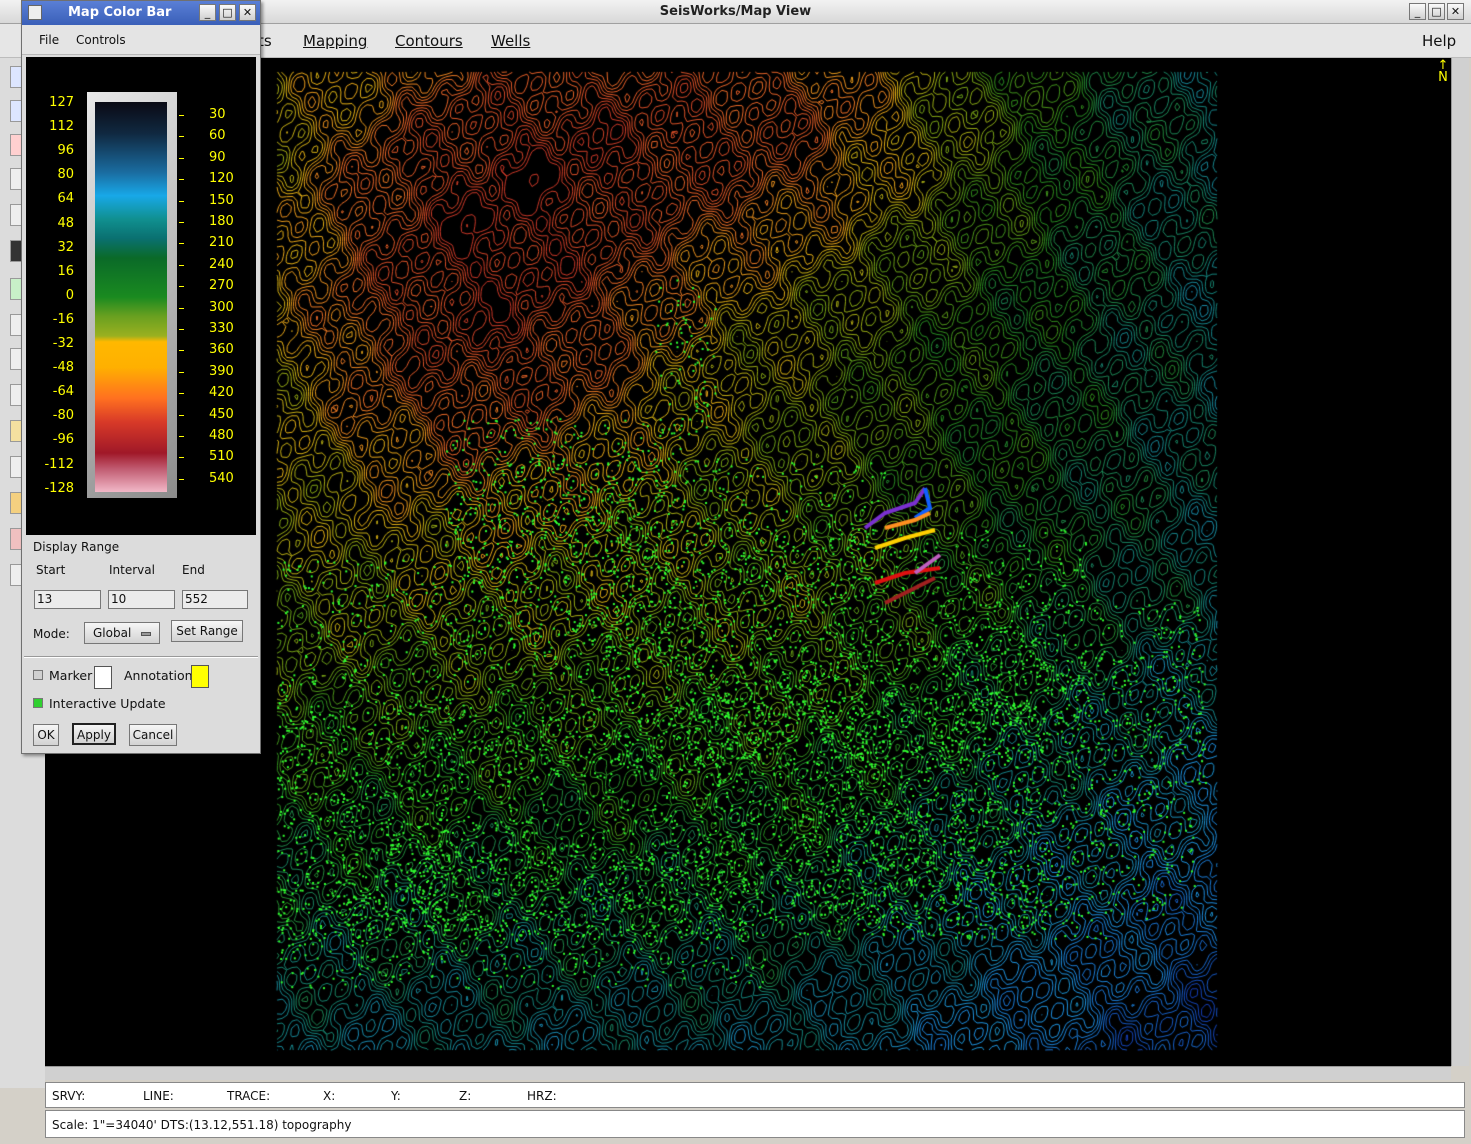 Image resolution: width=1471 pixels, height=1144 pixels. I want to click on color-bar-left-label: -80, so click(63, 416).